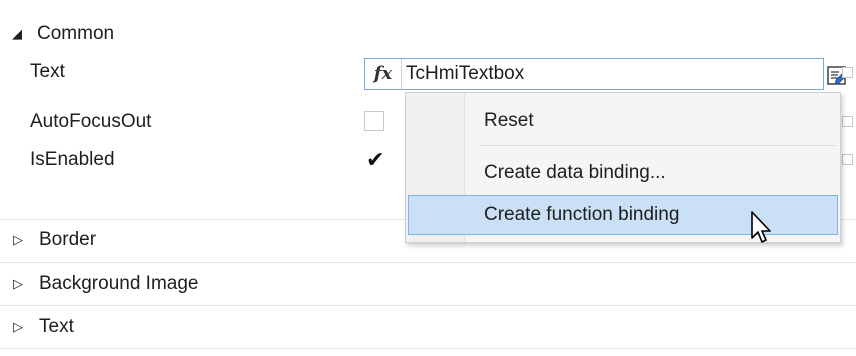  What do you see at coordinates (76, 33) in the screenshot?
I see `section-label-common: Common` at bounding box center [76, 33].